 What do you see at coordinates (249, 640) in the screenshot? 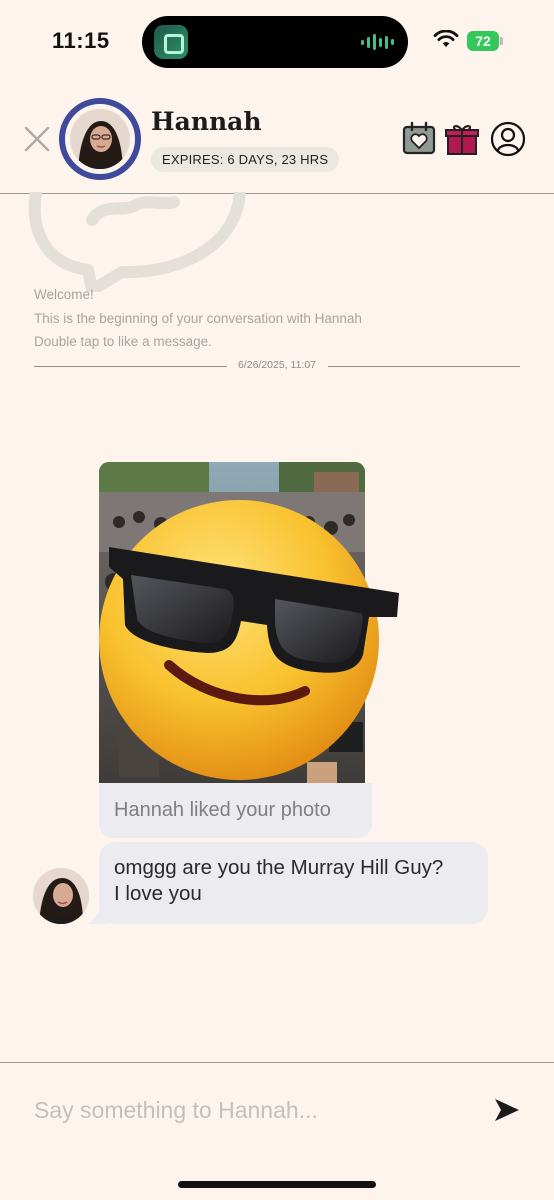
I see `sunglasses-emoji-reaction` at bounding box center [249, 640].